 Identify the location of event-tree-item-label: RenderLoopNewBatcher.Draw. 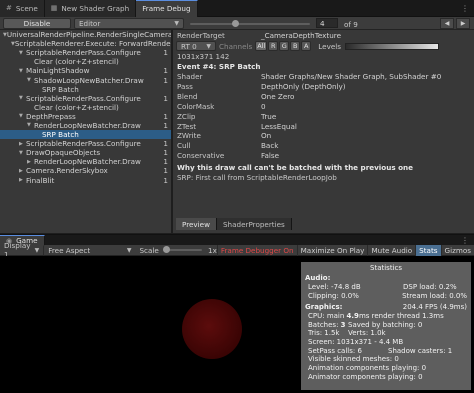
(87, 162).